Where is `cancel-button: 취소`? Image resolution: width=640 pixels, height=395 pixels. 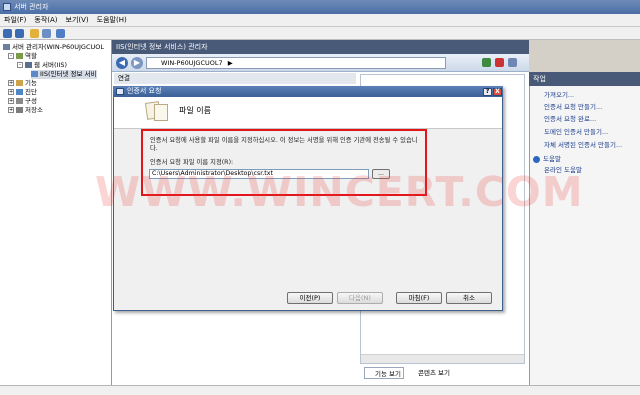 cancel-button: 취소 is located at coordinates (469, 298).